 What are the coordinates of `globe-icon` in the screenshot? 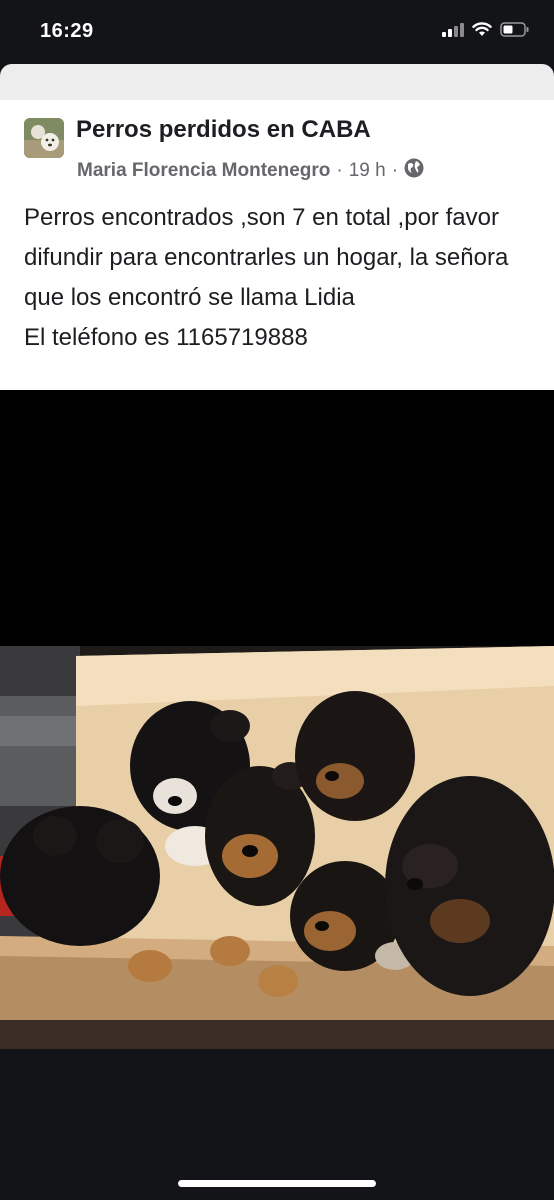 It's located at (414, 171).